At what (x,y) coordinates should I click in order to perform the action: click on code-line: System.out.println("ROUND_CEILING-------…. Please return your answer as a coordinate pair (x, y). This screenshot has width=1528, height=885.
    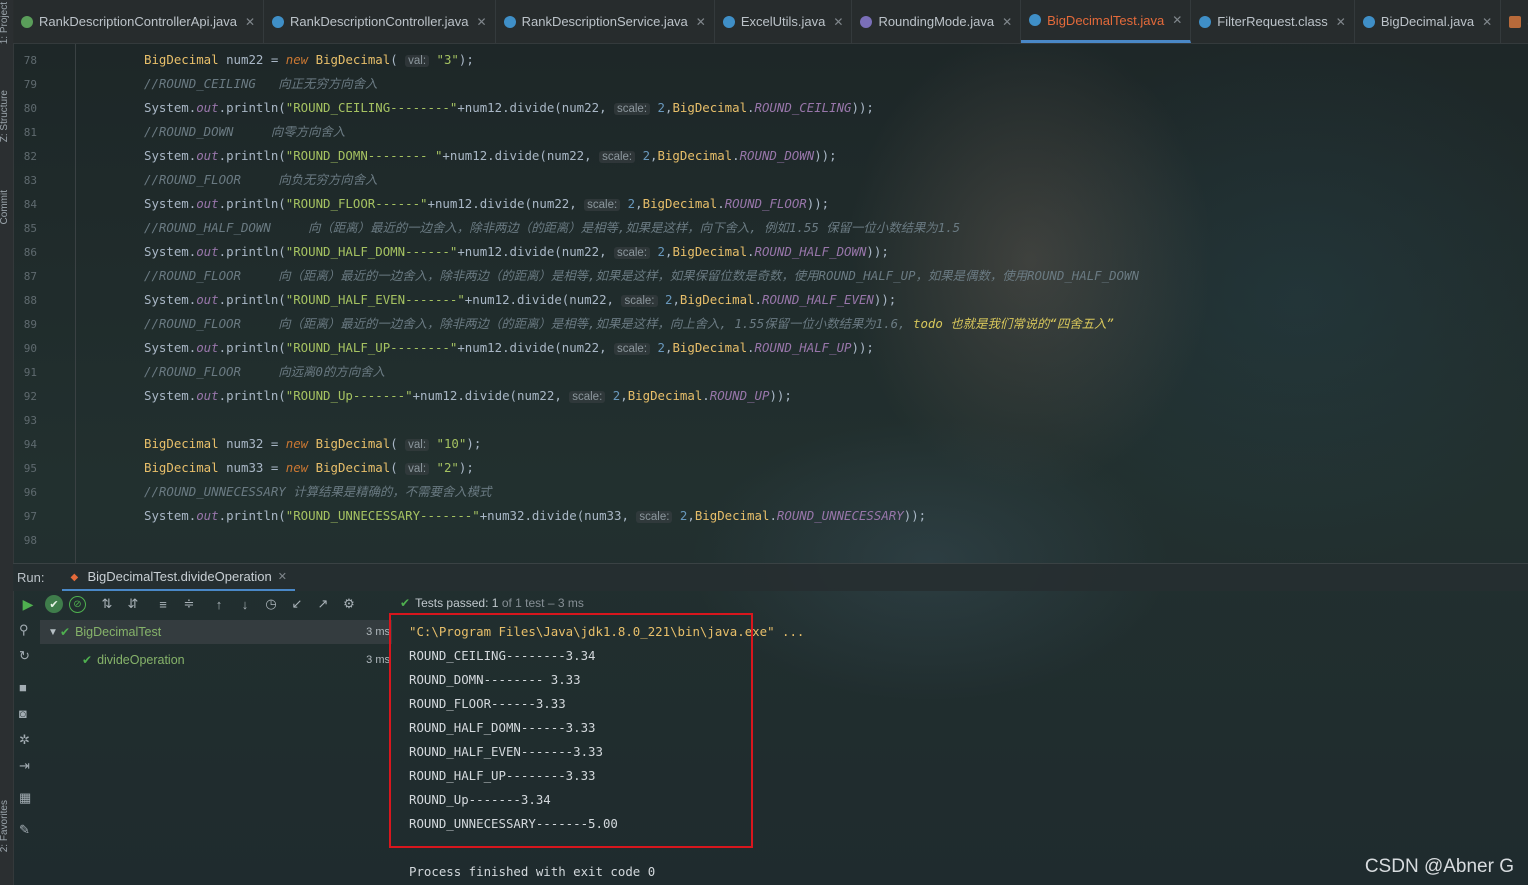
    Looking at the image, I should click on (509, 108).